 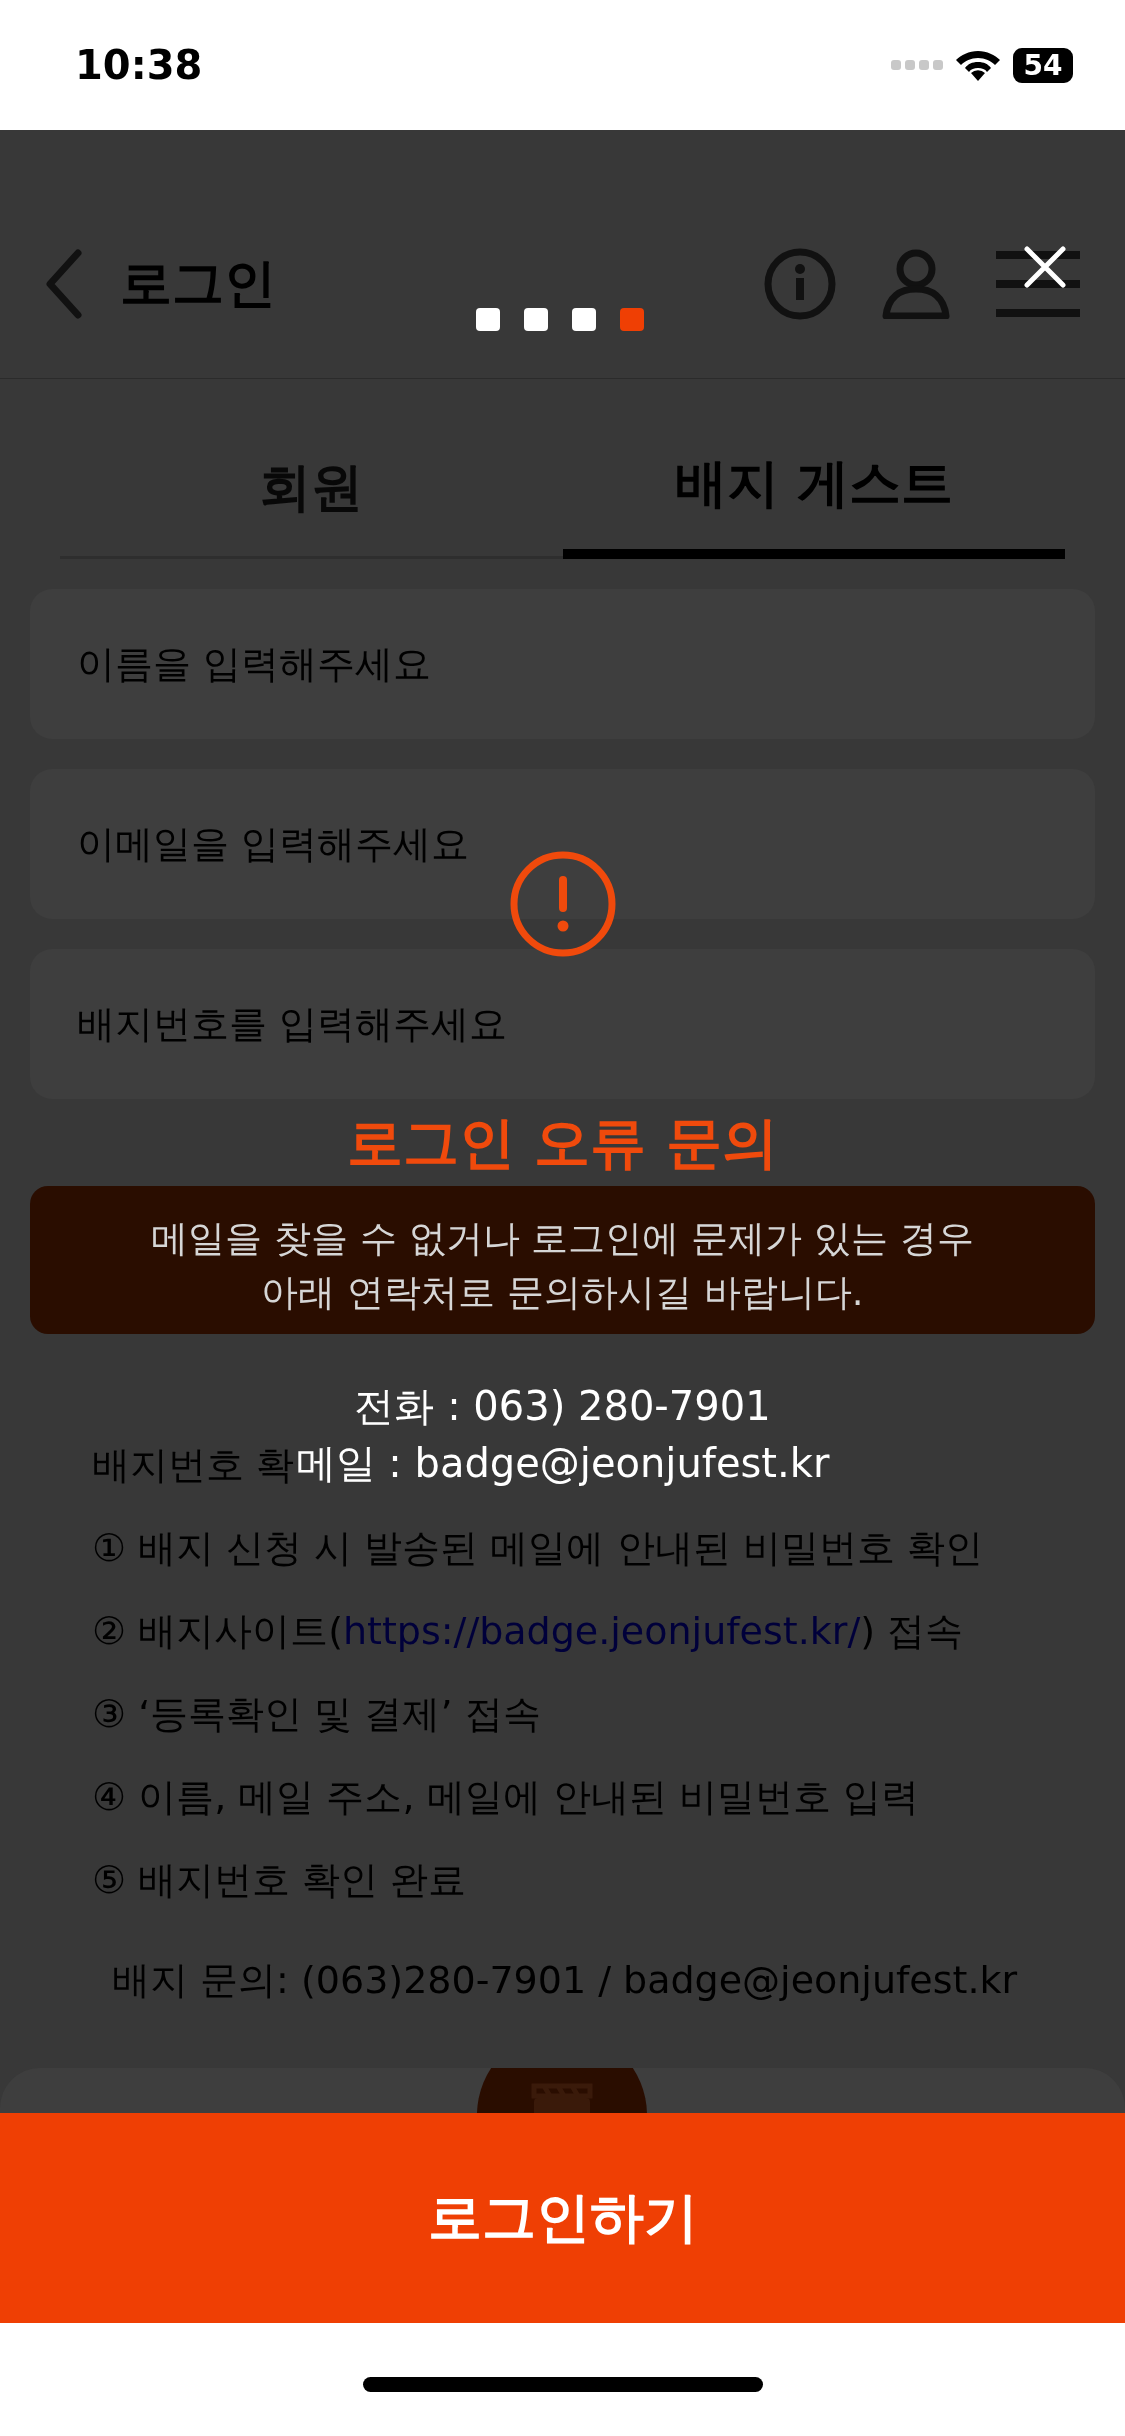 I want to click on menu-icon, so click(x=1038, y=284).